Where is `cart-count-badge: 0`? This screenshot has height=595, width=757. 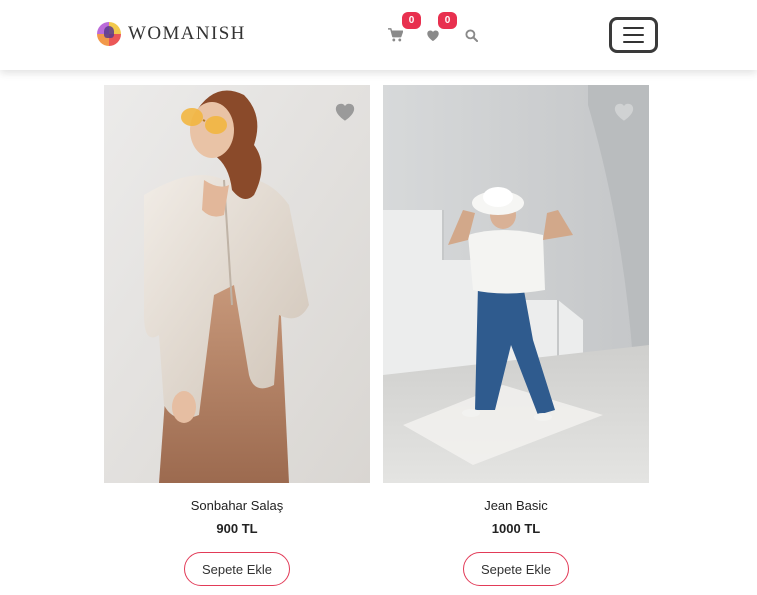
cart-count-badge: 0 is located at coordinates (411, 20).